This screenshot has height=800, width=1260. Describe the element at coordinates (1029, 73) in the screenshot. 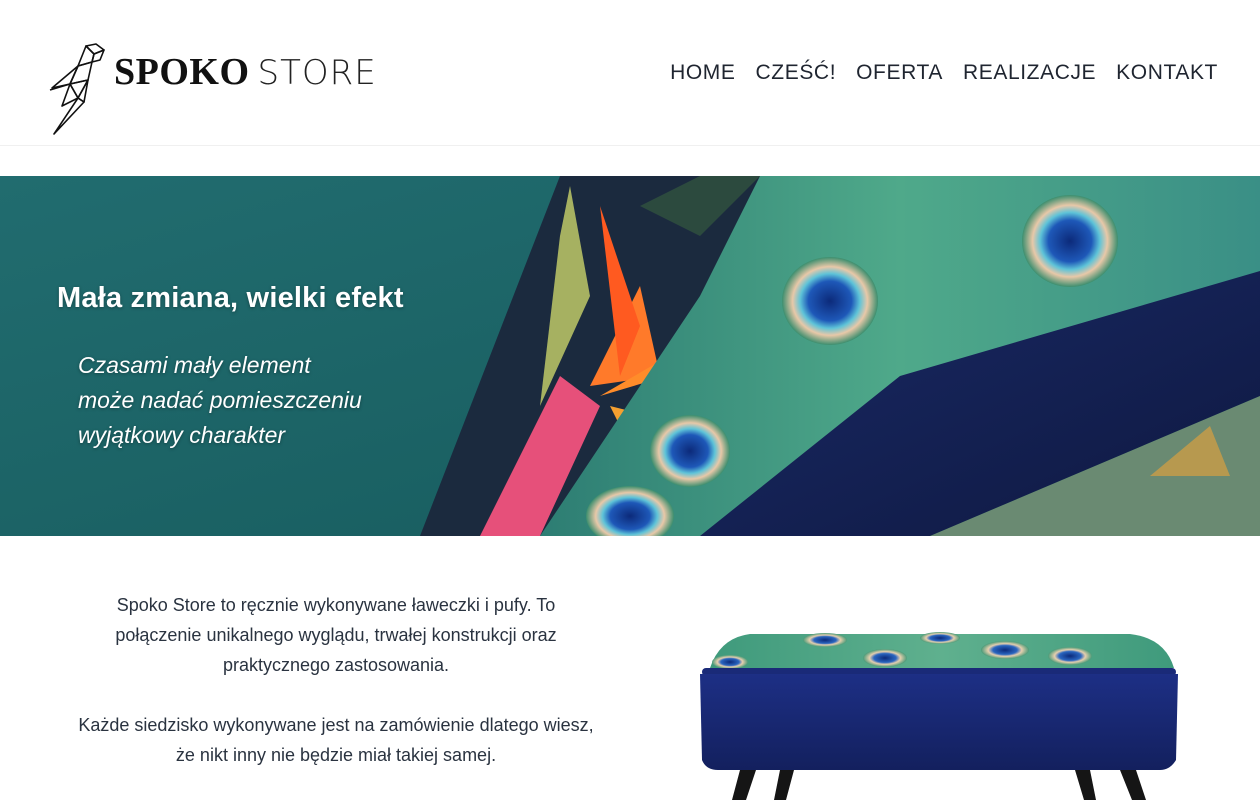

I see `nav-realizacje: REALIZACJE` at that location.